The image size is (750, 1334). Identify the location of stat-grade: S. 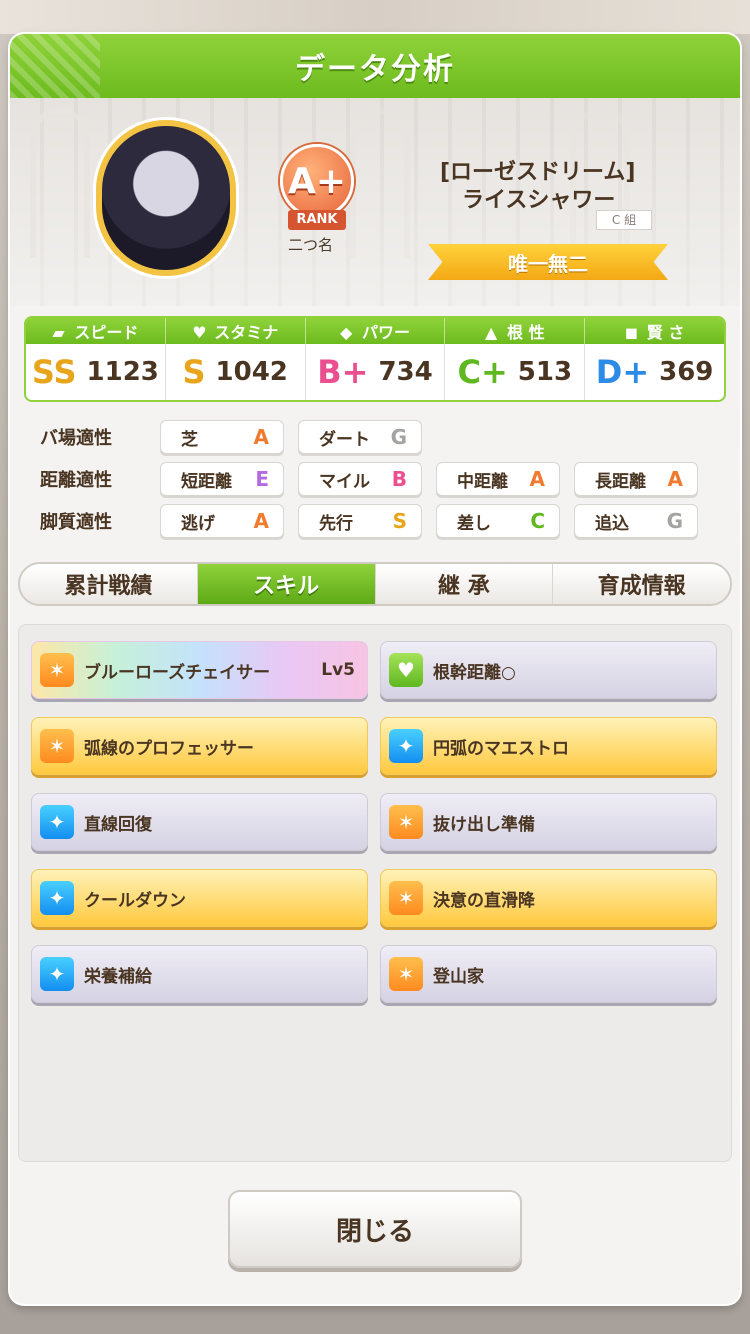
(194, 372).